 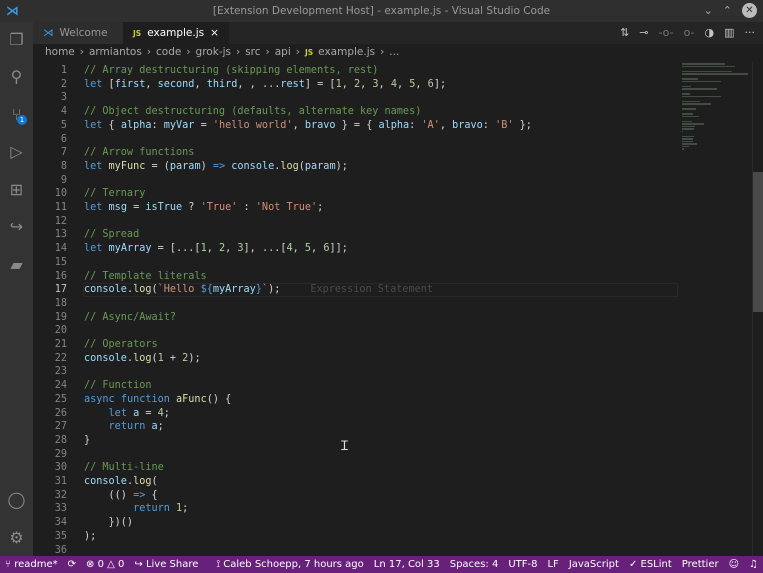 I want to click on git-blame-item: ⟟ Caleb Schoepp, 7 hours ago, so click(x=289, y=564).